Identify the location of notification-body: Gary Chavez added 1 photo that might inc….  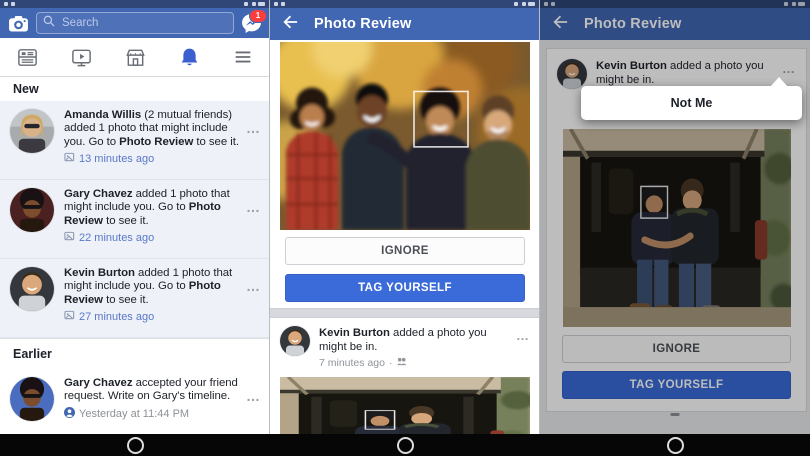
(154, 223).